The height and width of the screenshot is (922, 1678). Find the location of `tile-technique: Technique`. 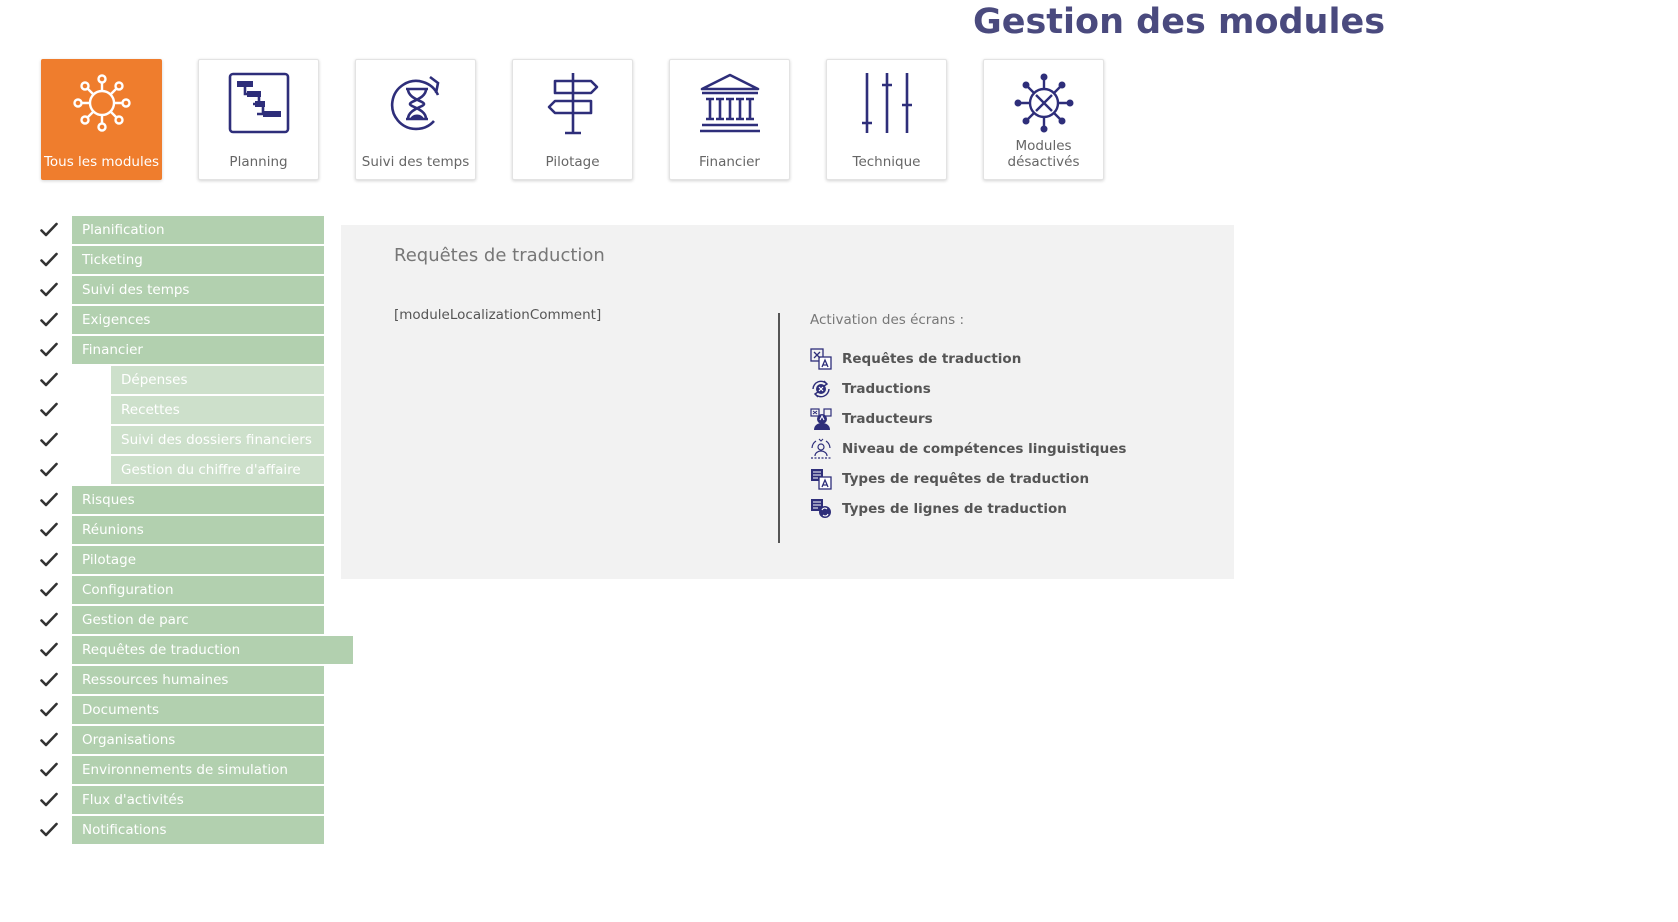

tile-technique: Technique is located at coordinates (886, 119).